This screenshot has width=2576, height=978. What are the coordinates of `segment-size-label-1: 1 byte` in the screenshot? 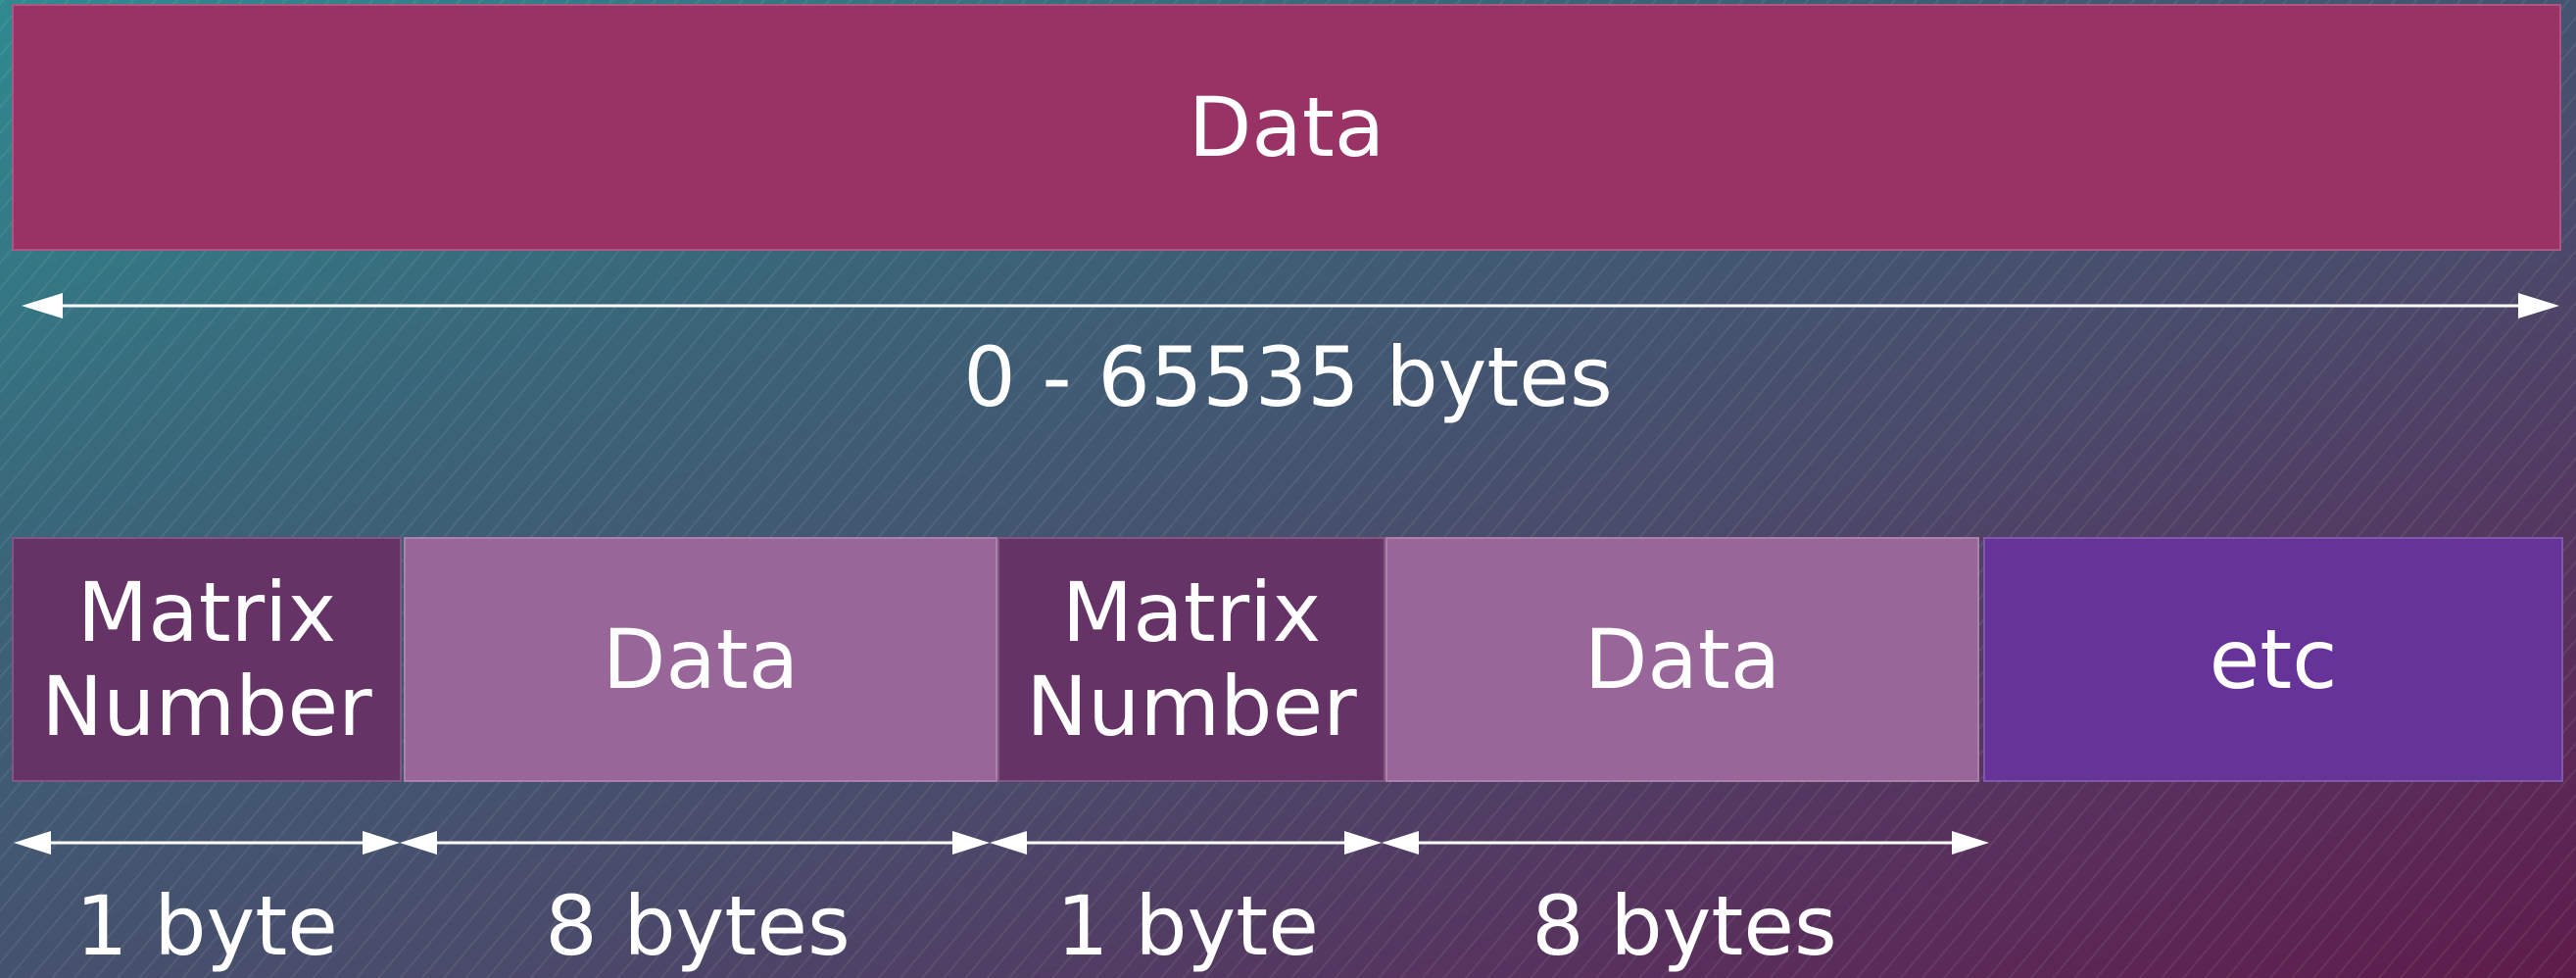 It's located at (206, 926).